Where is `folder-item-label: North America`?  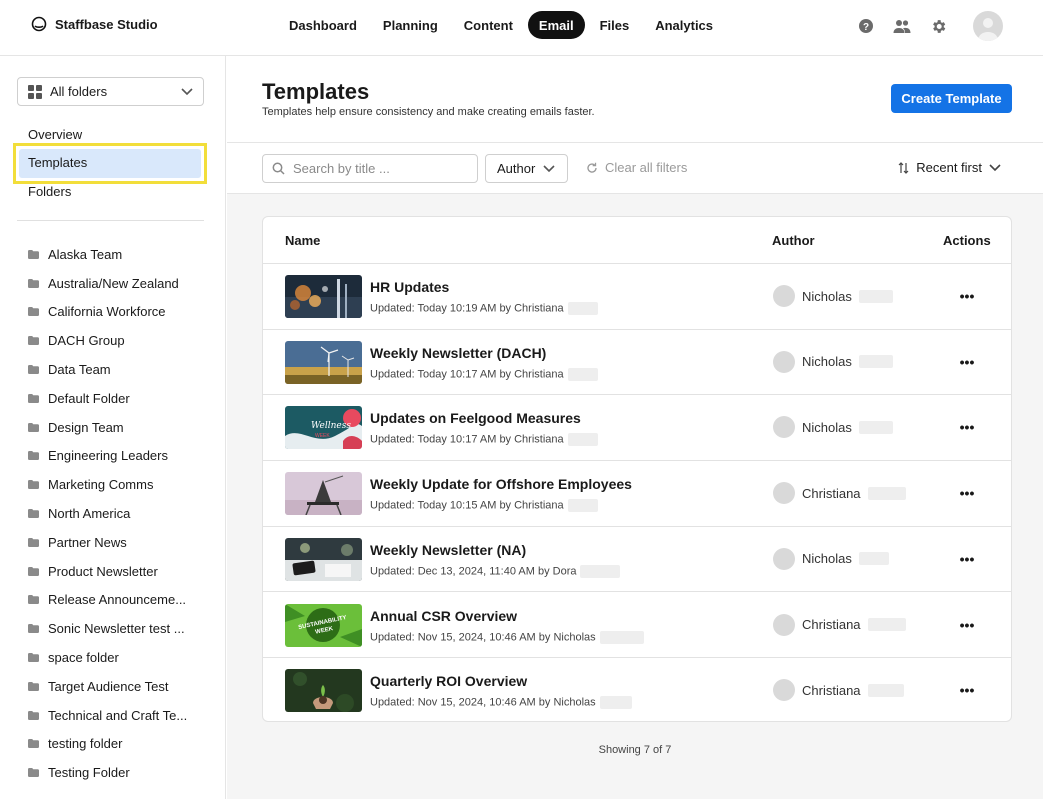
folder-item-label: North America is located at coordinates (89, 514).